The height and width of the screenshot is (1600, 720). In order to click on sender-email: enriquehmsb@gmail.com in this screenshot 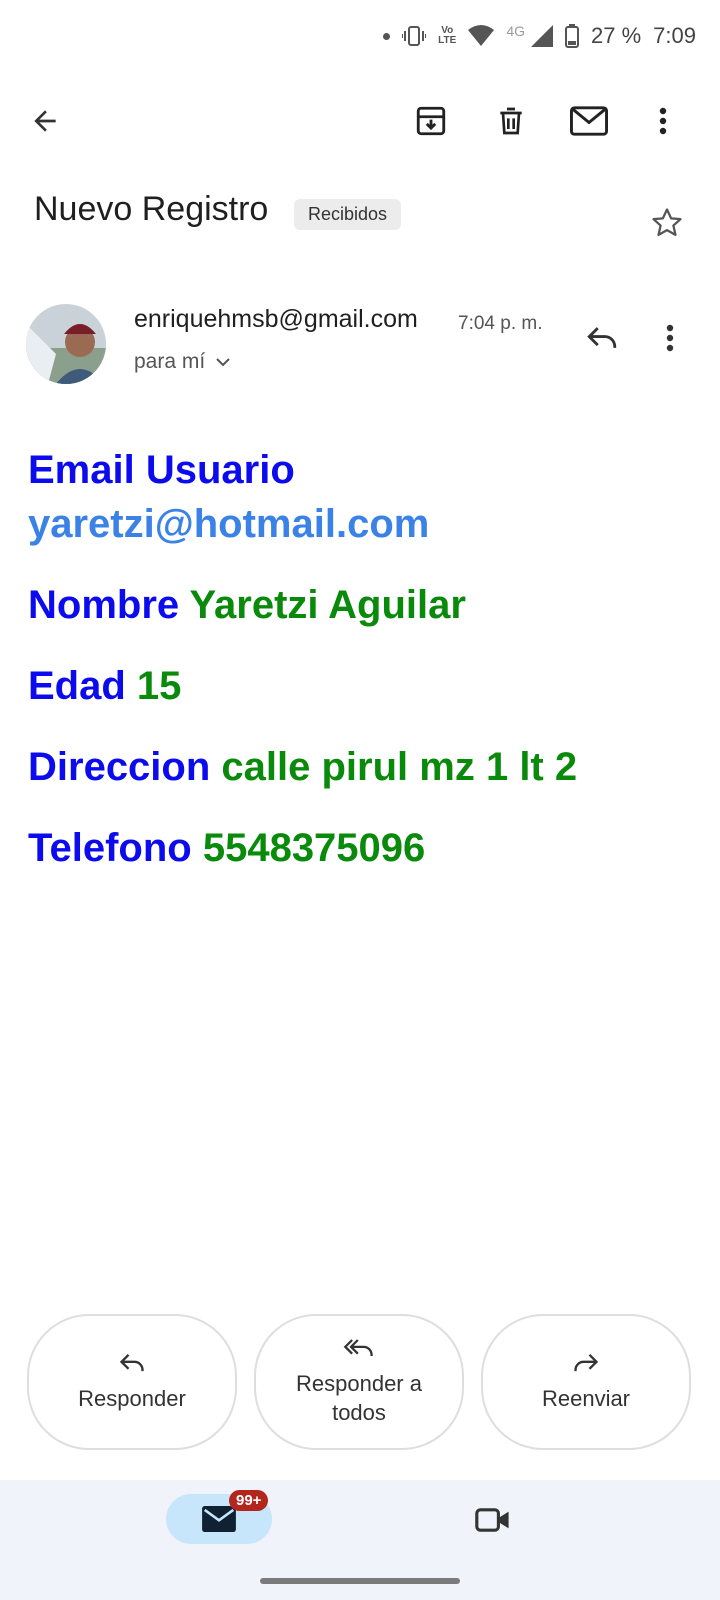, I will do `click(276, 319)`.